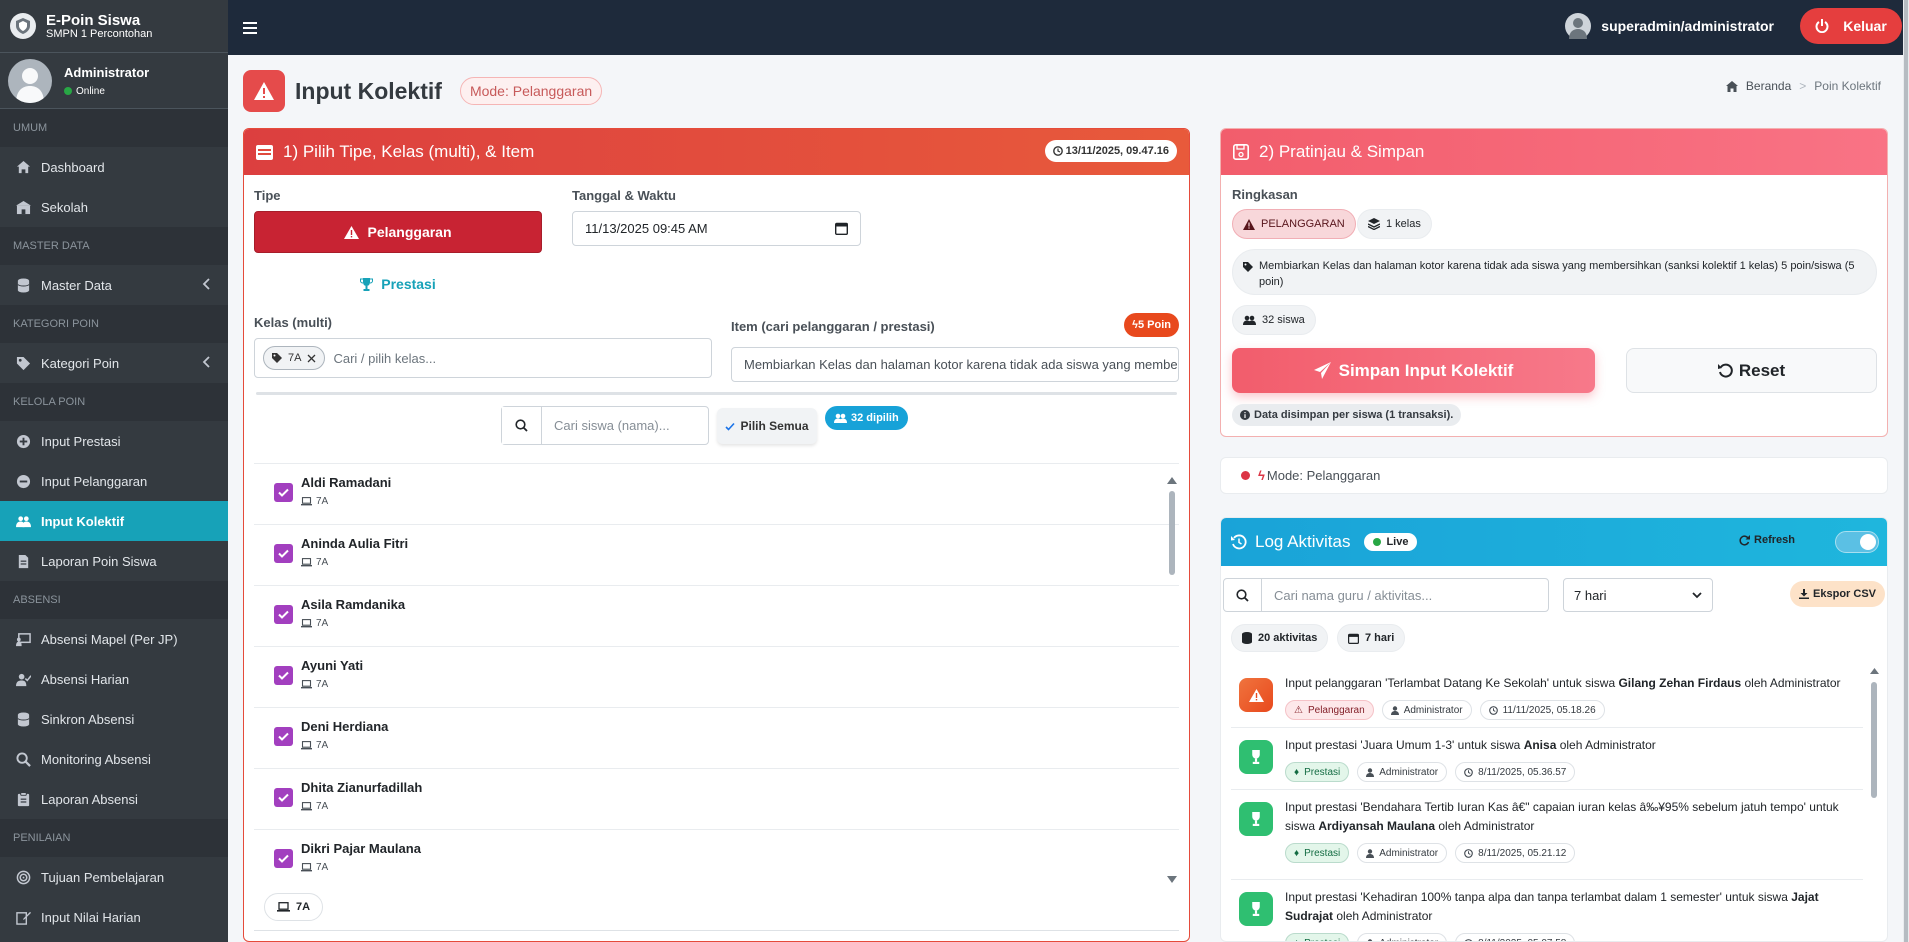  What do you see at coordinates (1469, 772) in the screenshot?
I see `clock-icon` at bounding box center [1469, 772].